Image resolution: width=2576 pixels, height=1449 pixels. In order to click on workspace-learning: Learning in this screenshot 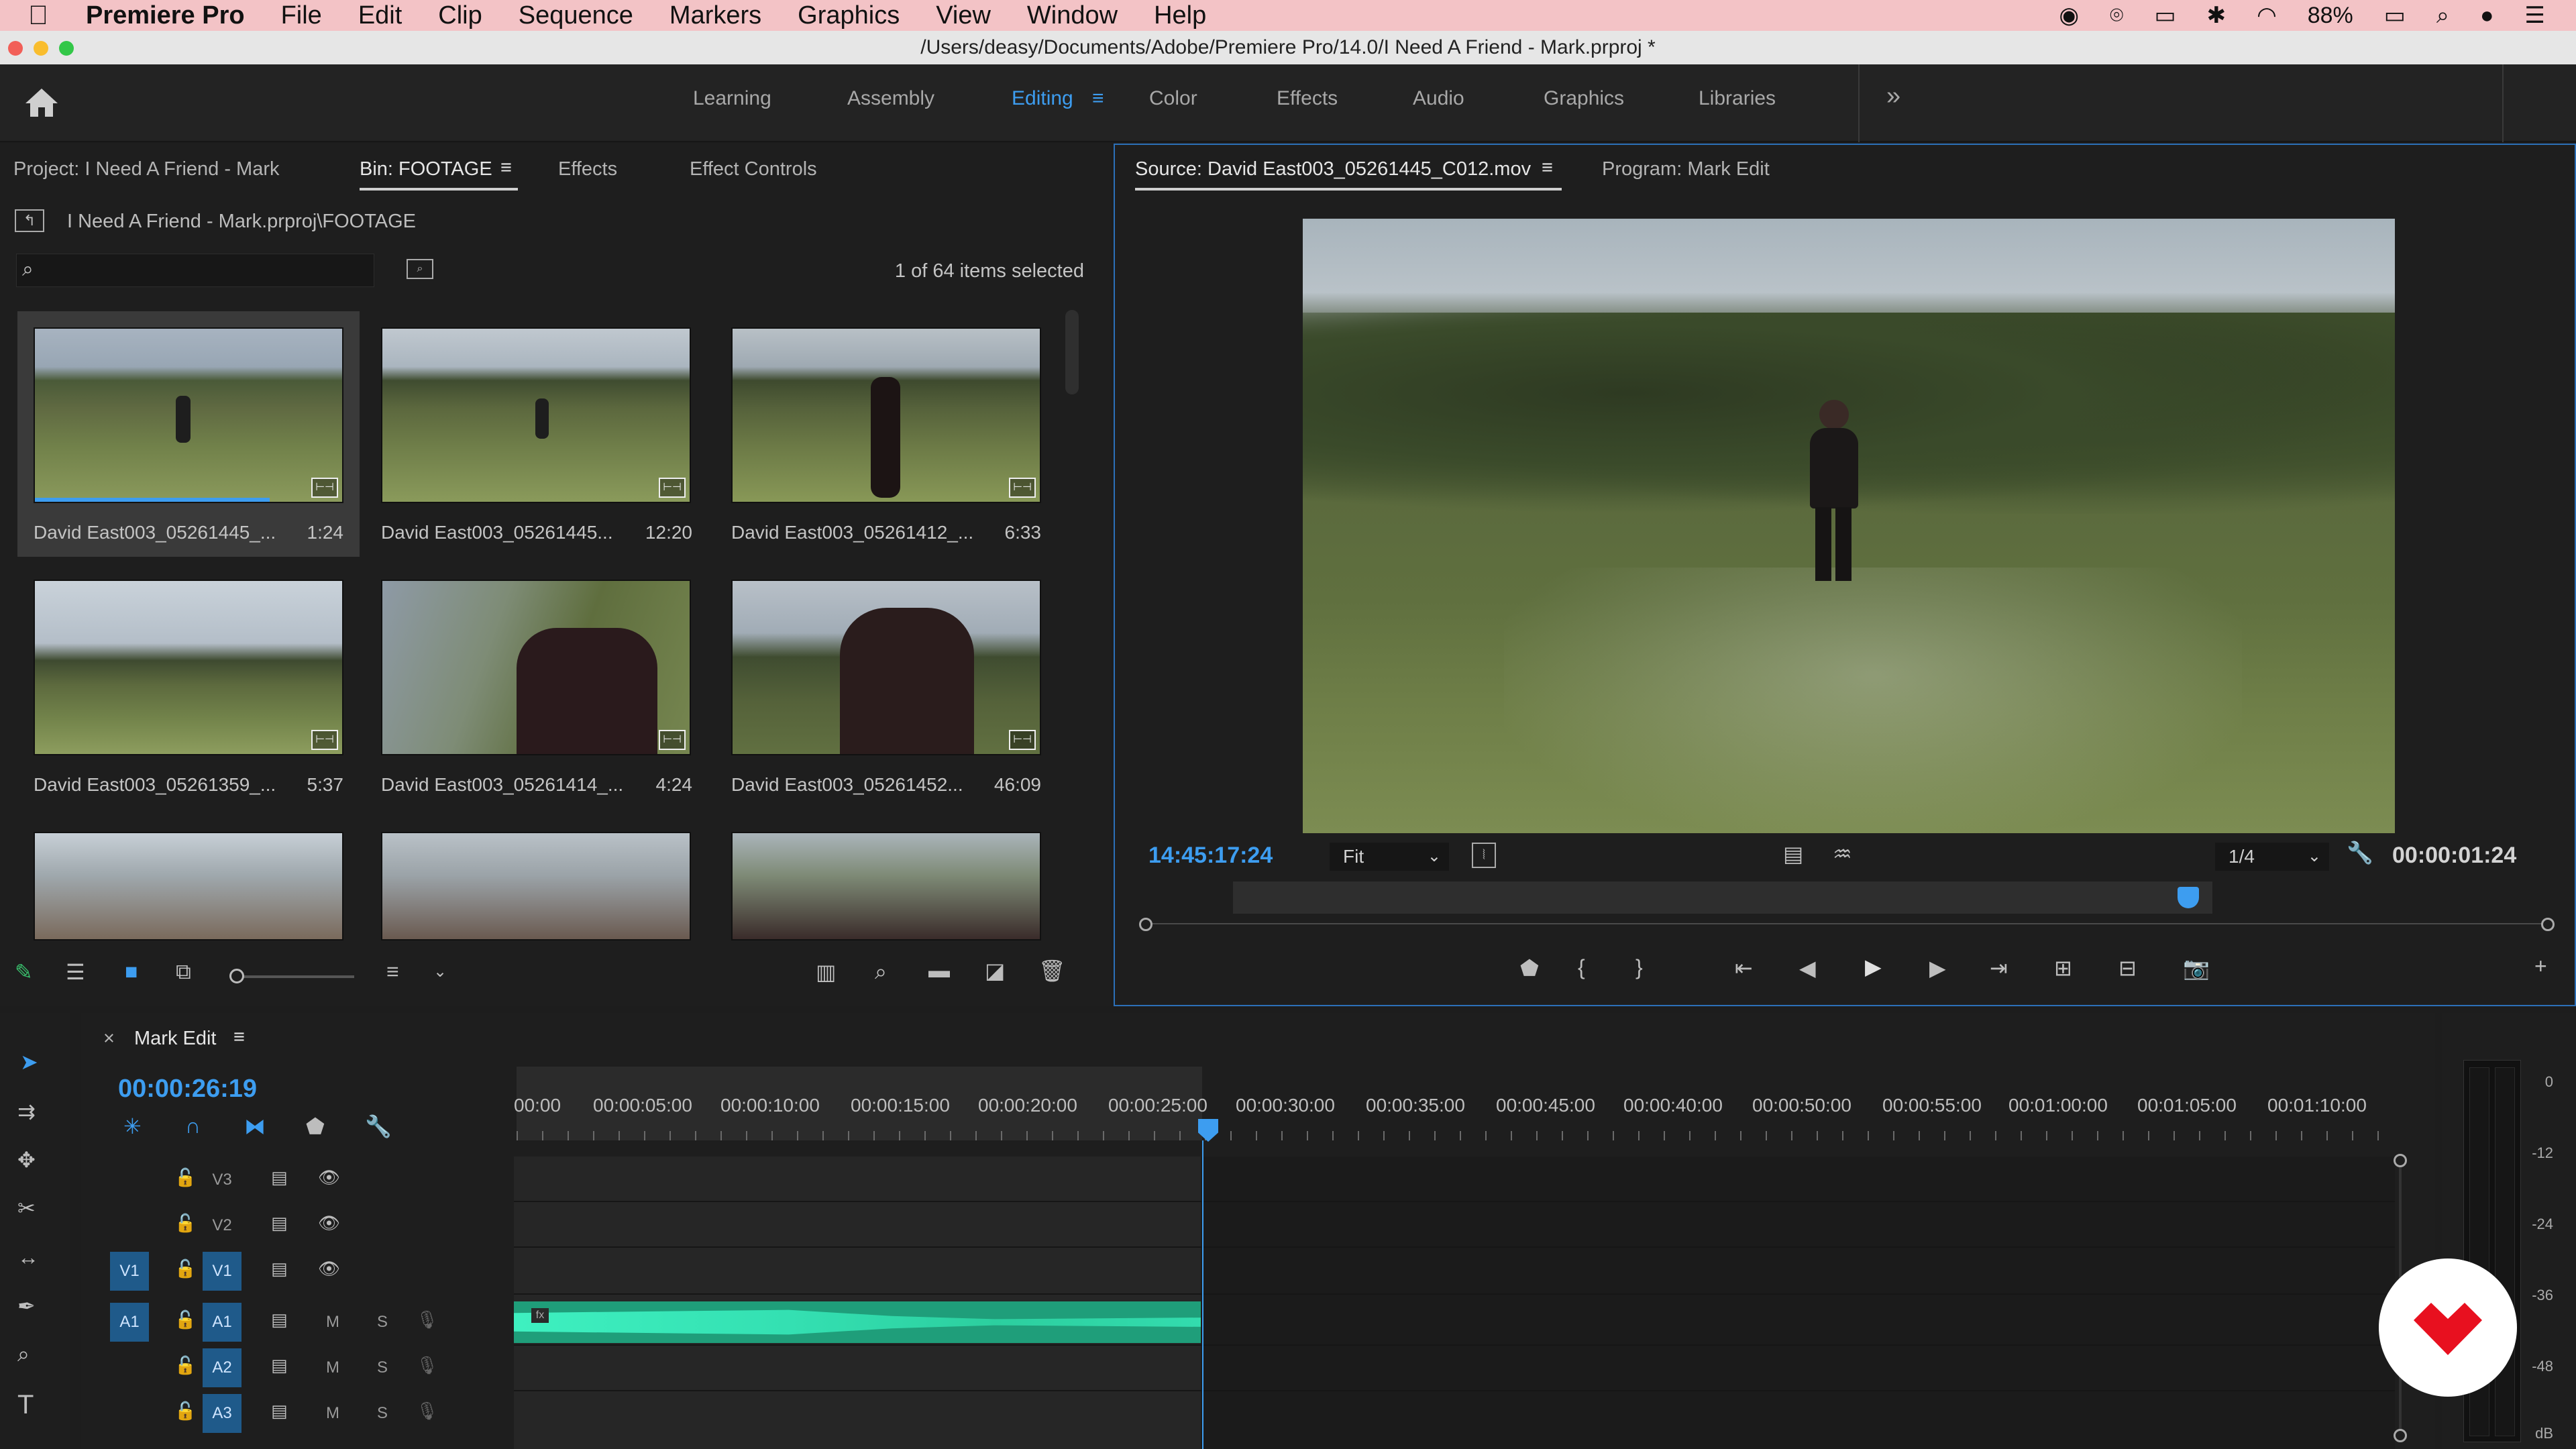, I will do `click(732, 98)`.